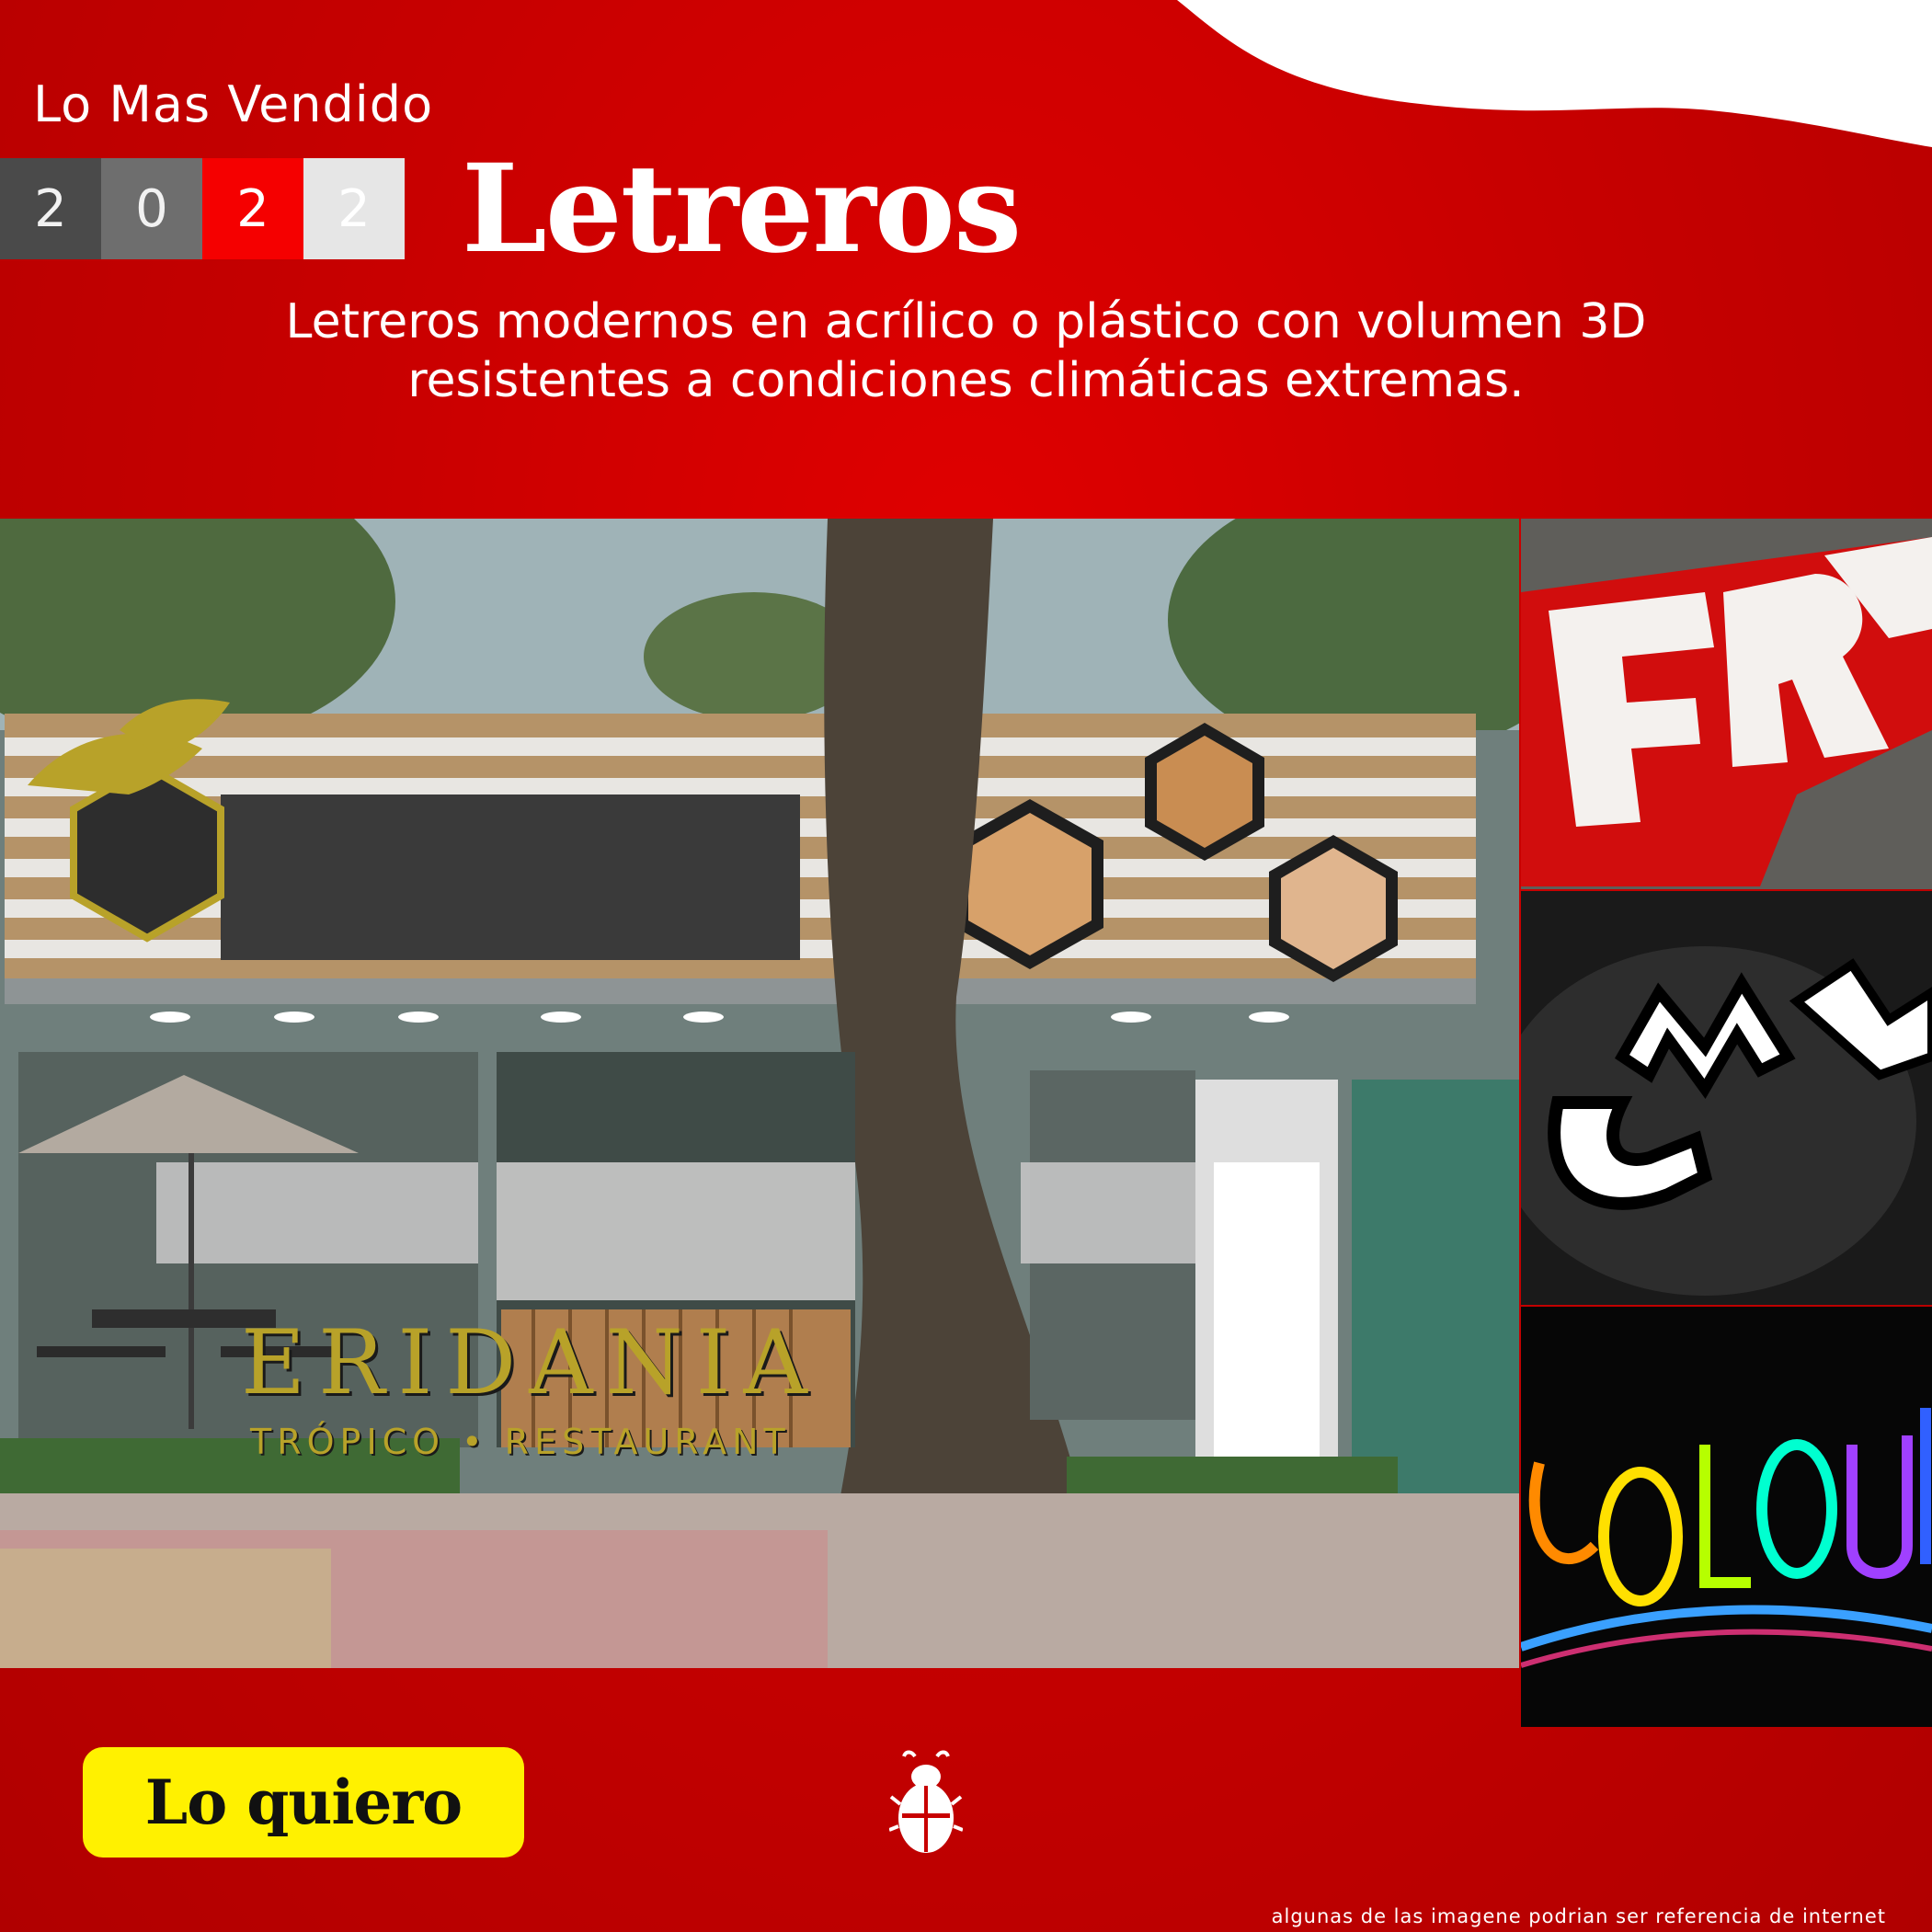  I want to click on acrylic-letters-illustration, so click(1726, 704).